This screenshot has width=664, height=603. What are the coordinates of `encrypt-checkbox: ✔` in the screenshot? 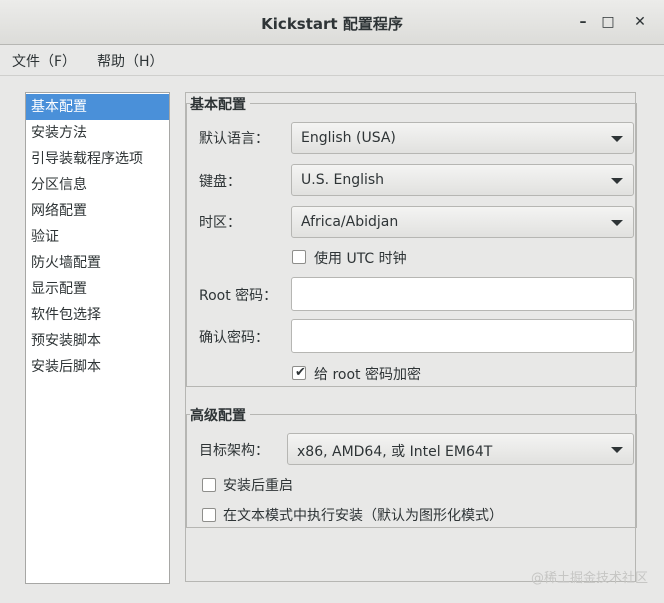 It's located at (299, 372).